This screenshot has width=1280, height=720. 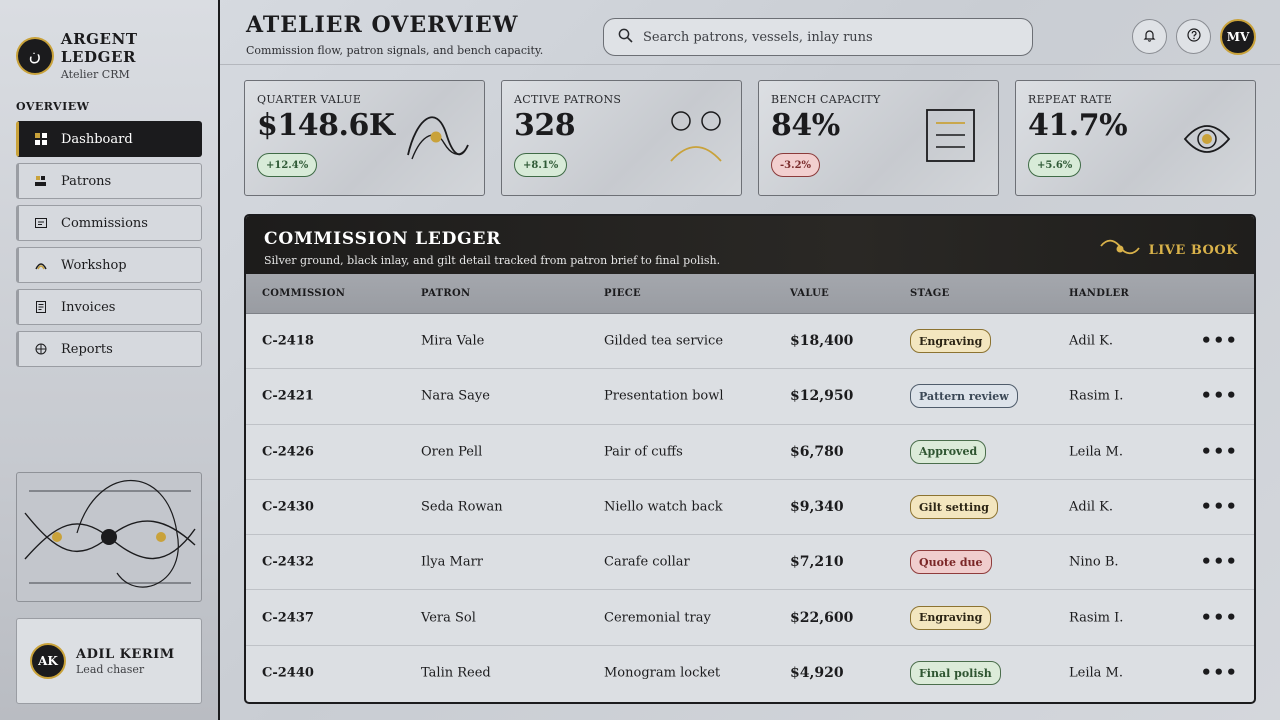 What do you see at coordinates (951, 138) in the screenshot?
I see `ledger-book-icon` at bounding box center [951, 138].